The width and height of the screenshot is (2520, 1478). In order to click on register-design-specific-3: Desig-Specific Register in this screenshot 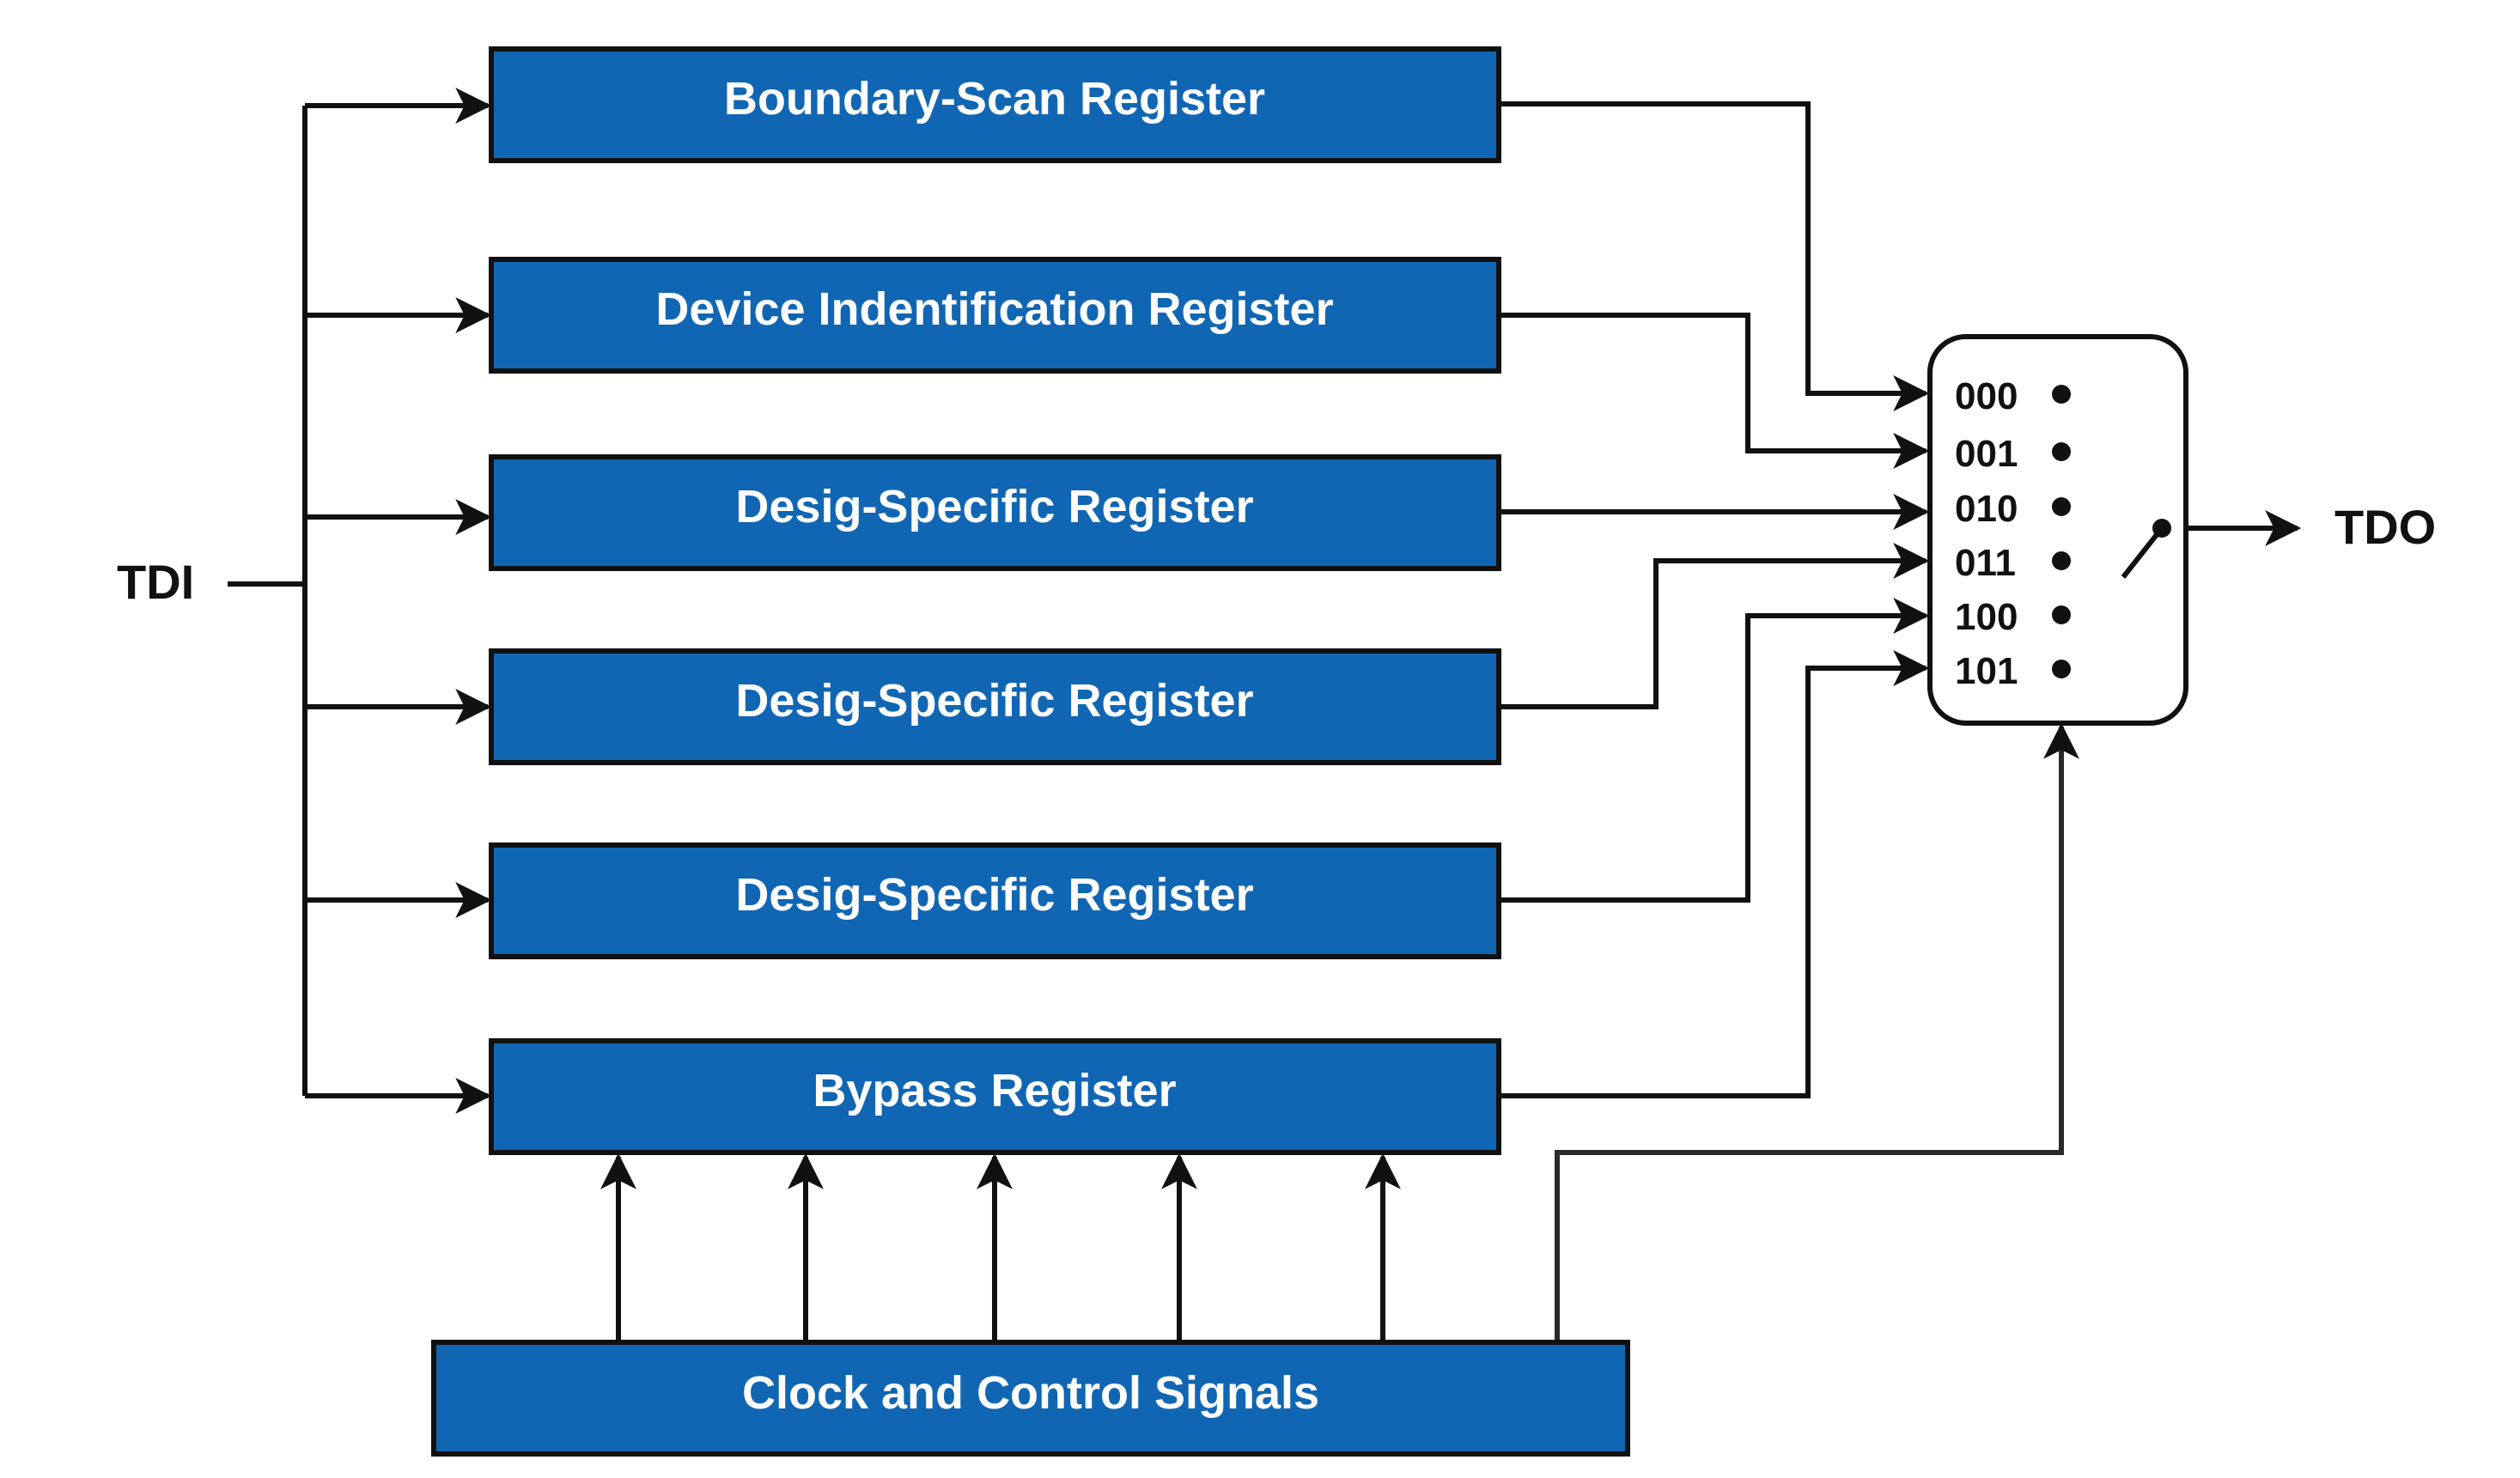, I will do `click(995, 900)`.